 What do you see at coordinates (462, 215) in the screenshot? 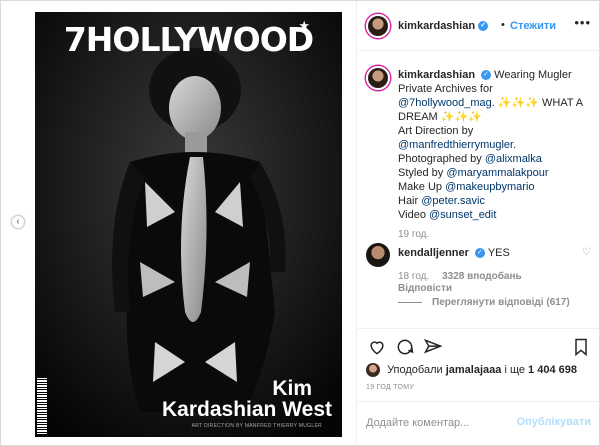
I see `mention-link: @sunset_edit` at bounding box center [462, 215].